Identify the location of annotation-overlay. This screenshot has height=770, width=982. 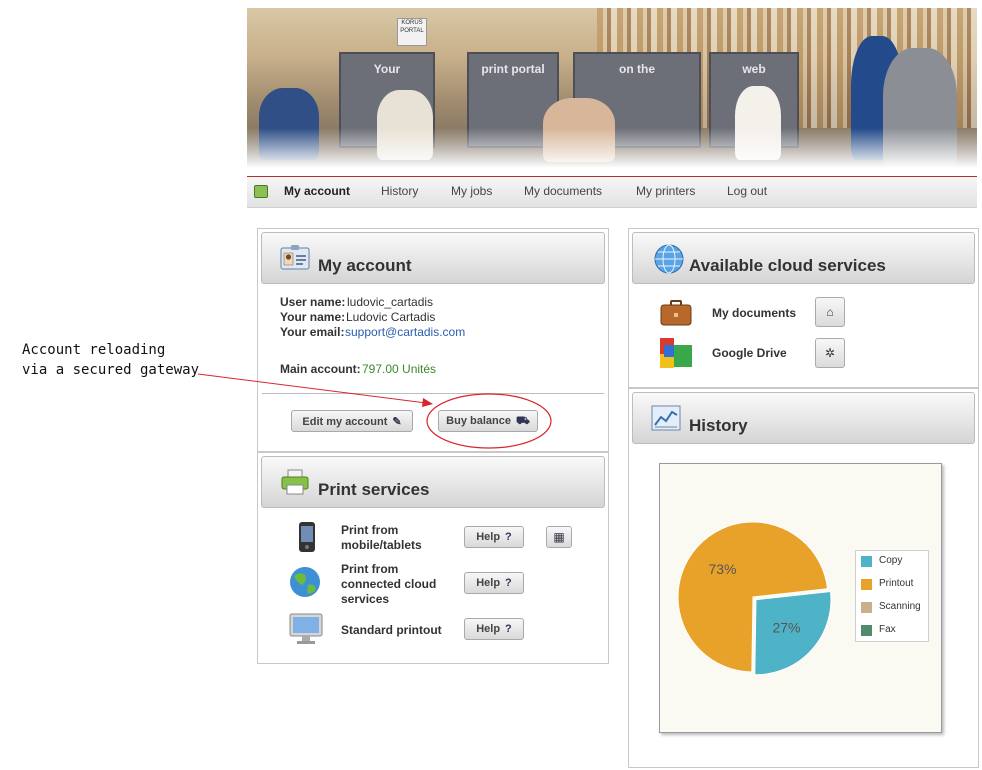
(374, 411).